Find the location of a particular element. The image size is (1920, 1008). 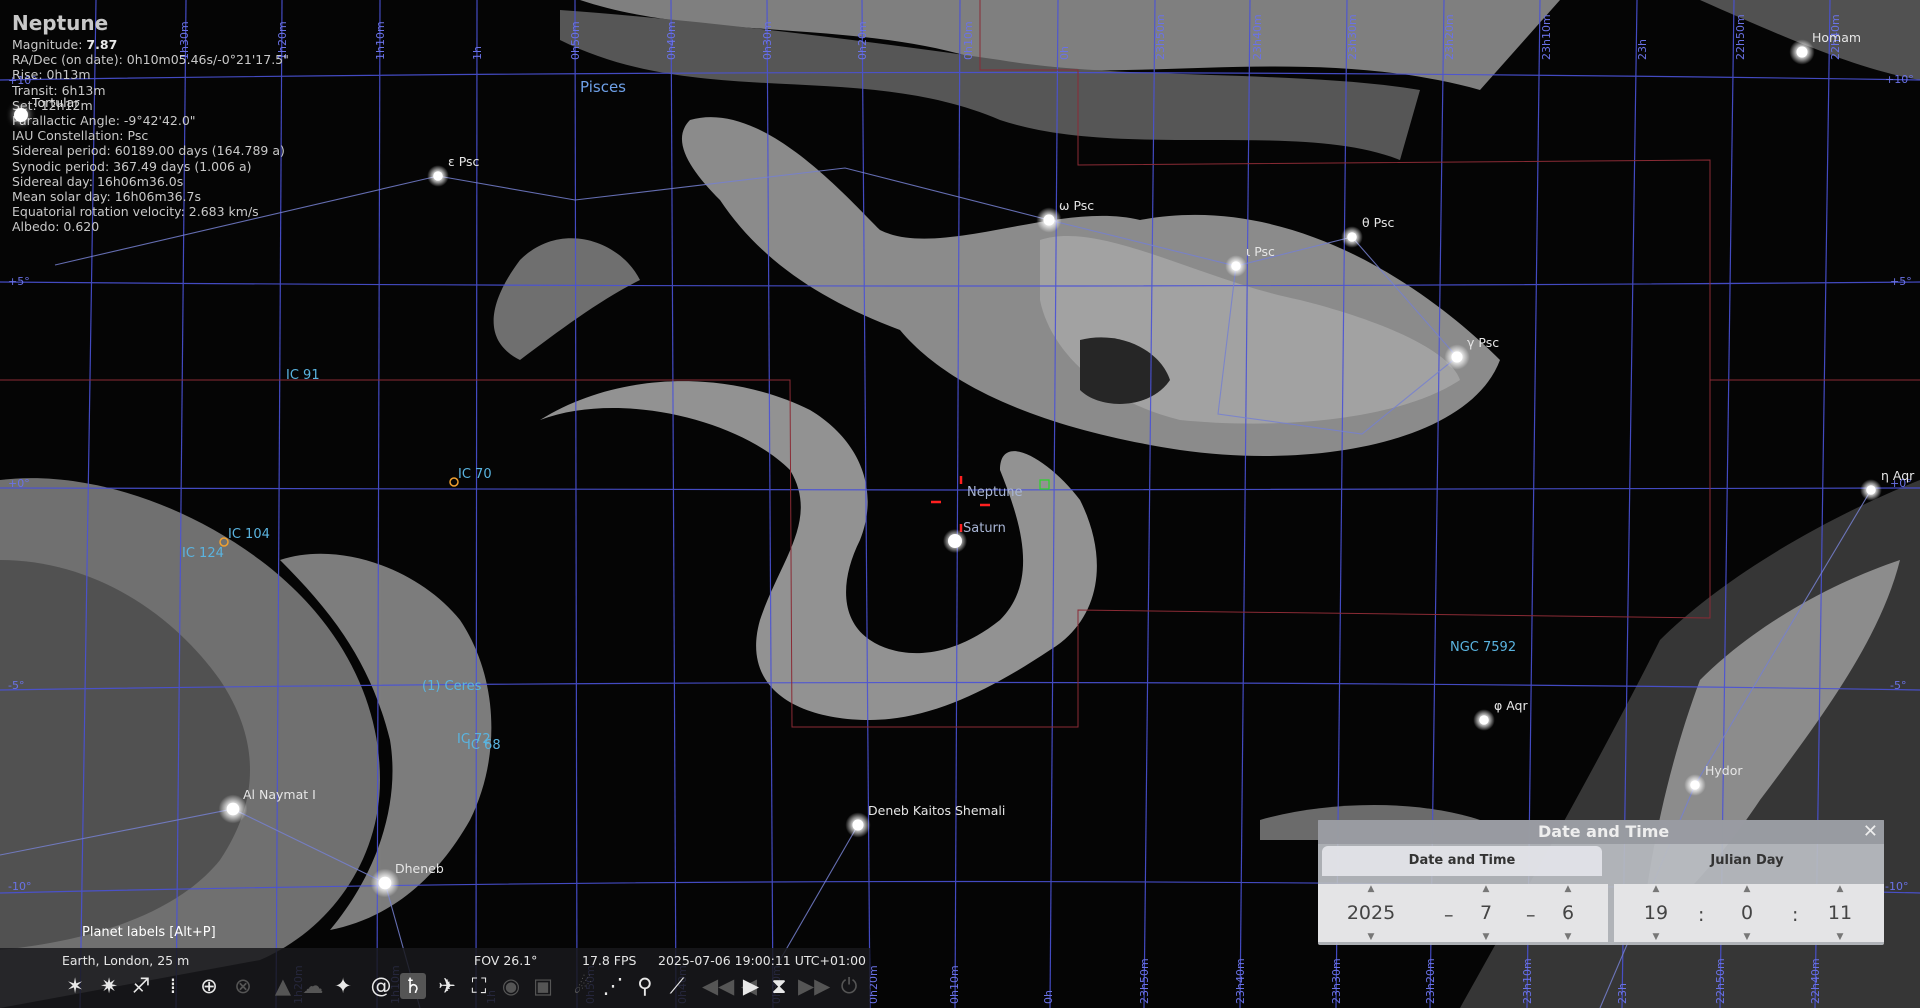

telescope-icon: ⟋ is located at coordinates (677, 986).